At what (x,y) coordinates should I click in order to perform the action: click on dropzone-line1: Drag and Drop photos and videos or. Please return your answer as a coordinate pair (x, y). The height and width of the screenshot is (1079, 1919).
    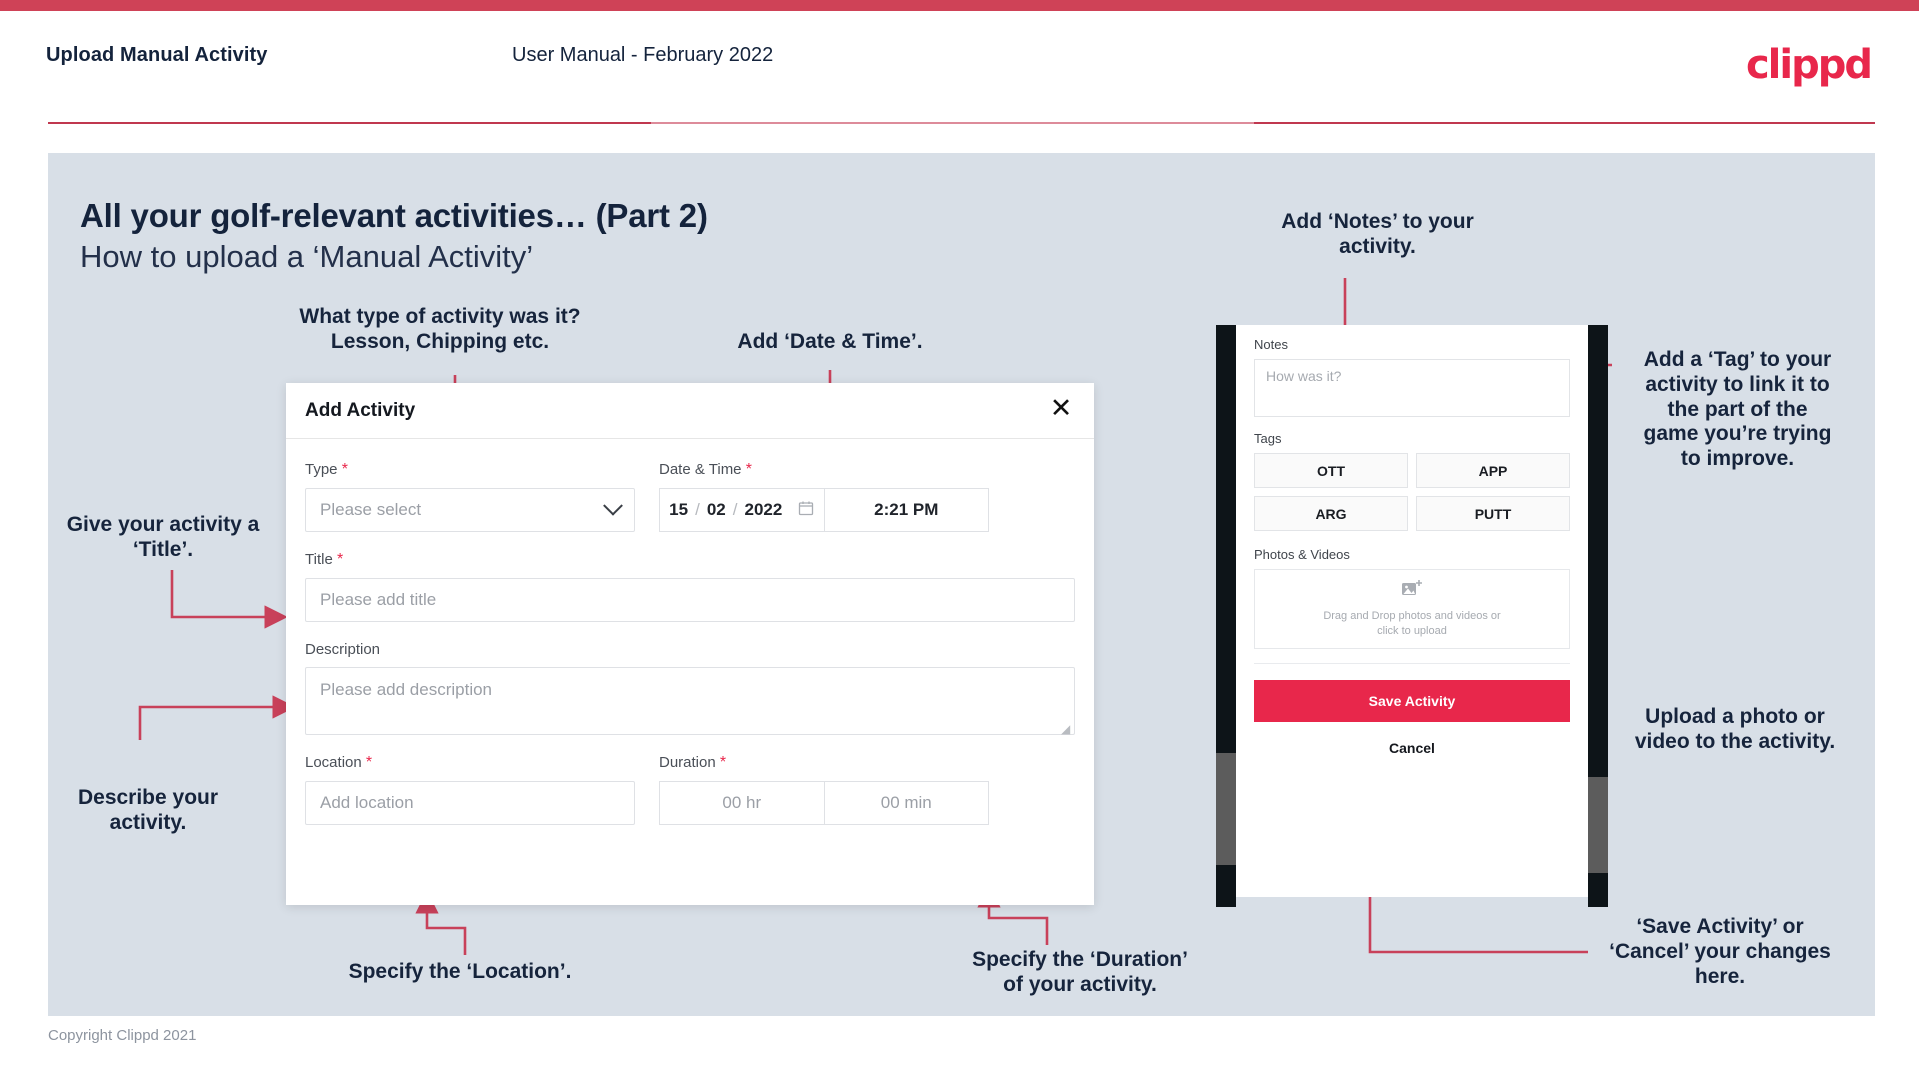
    Looking at the image, I should click on (1412, 616).